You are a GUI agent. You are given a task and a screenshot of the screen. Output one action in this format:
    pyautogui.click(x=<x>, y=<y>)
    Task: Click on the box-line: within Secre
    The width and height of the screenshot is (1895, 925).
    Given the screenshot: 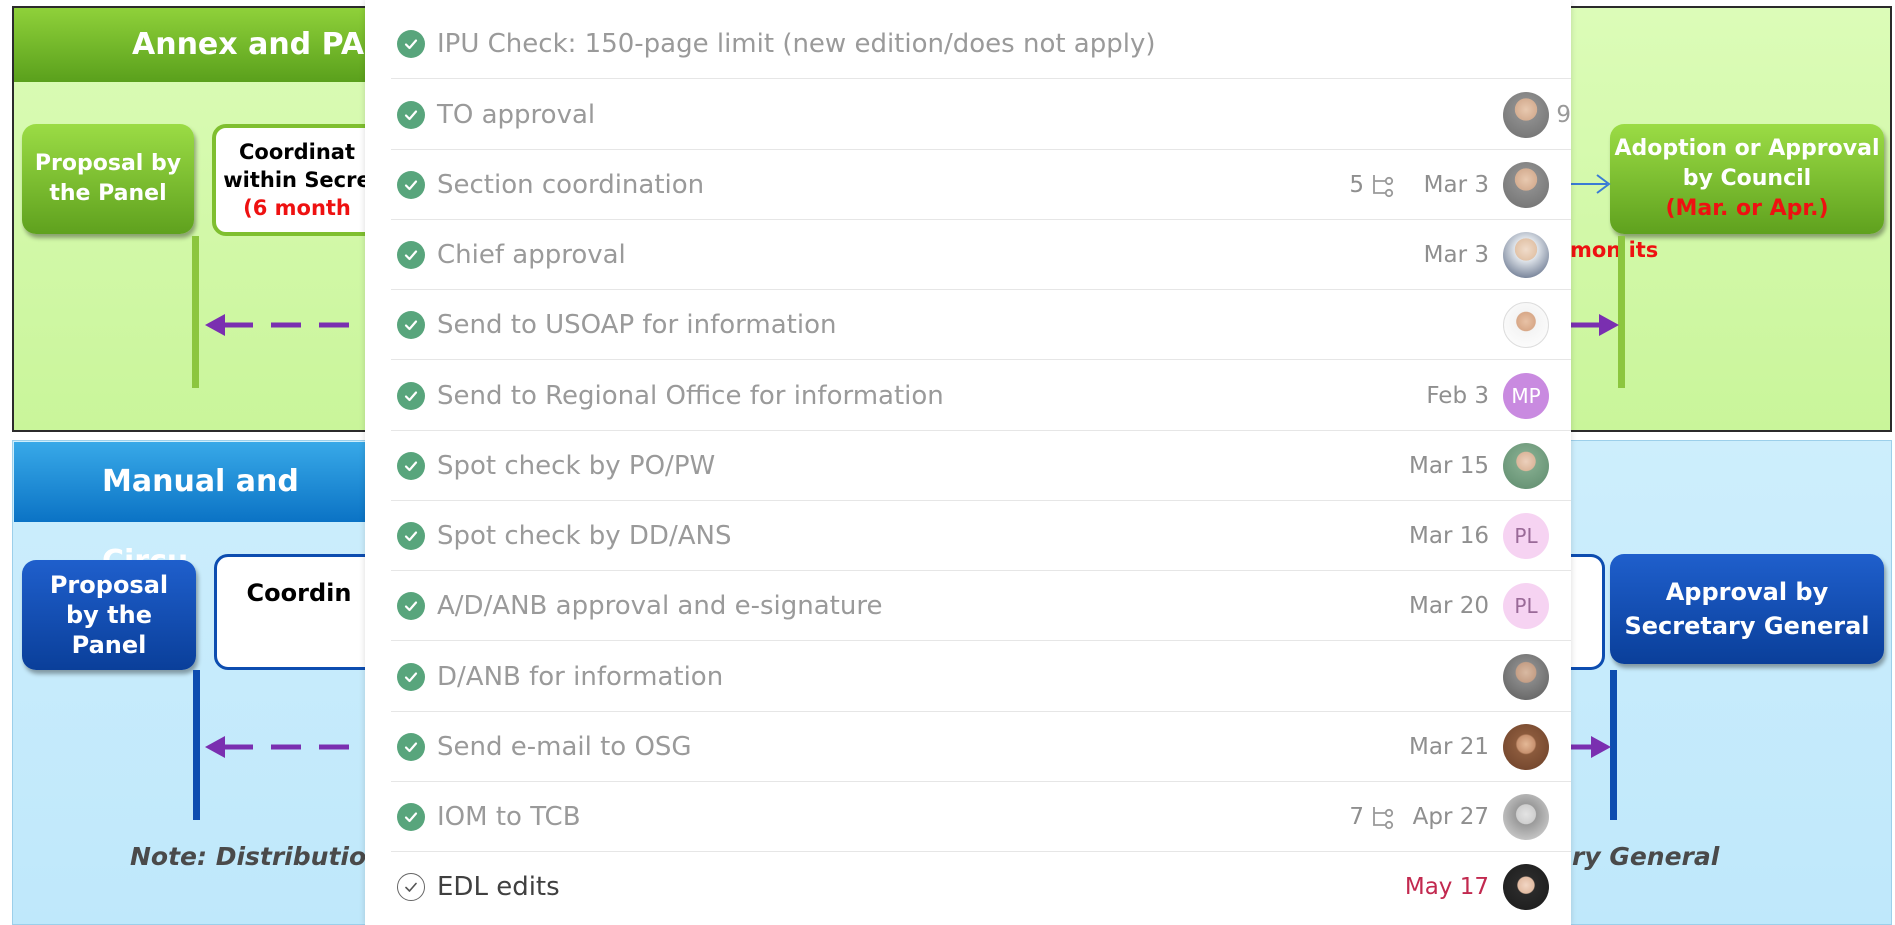 What is the action you would take?
    pyautogui.click(x=297, y=180)
    